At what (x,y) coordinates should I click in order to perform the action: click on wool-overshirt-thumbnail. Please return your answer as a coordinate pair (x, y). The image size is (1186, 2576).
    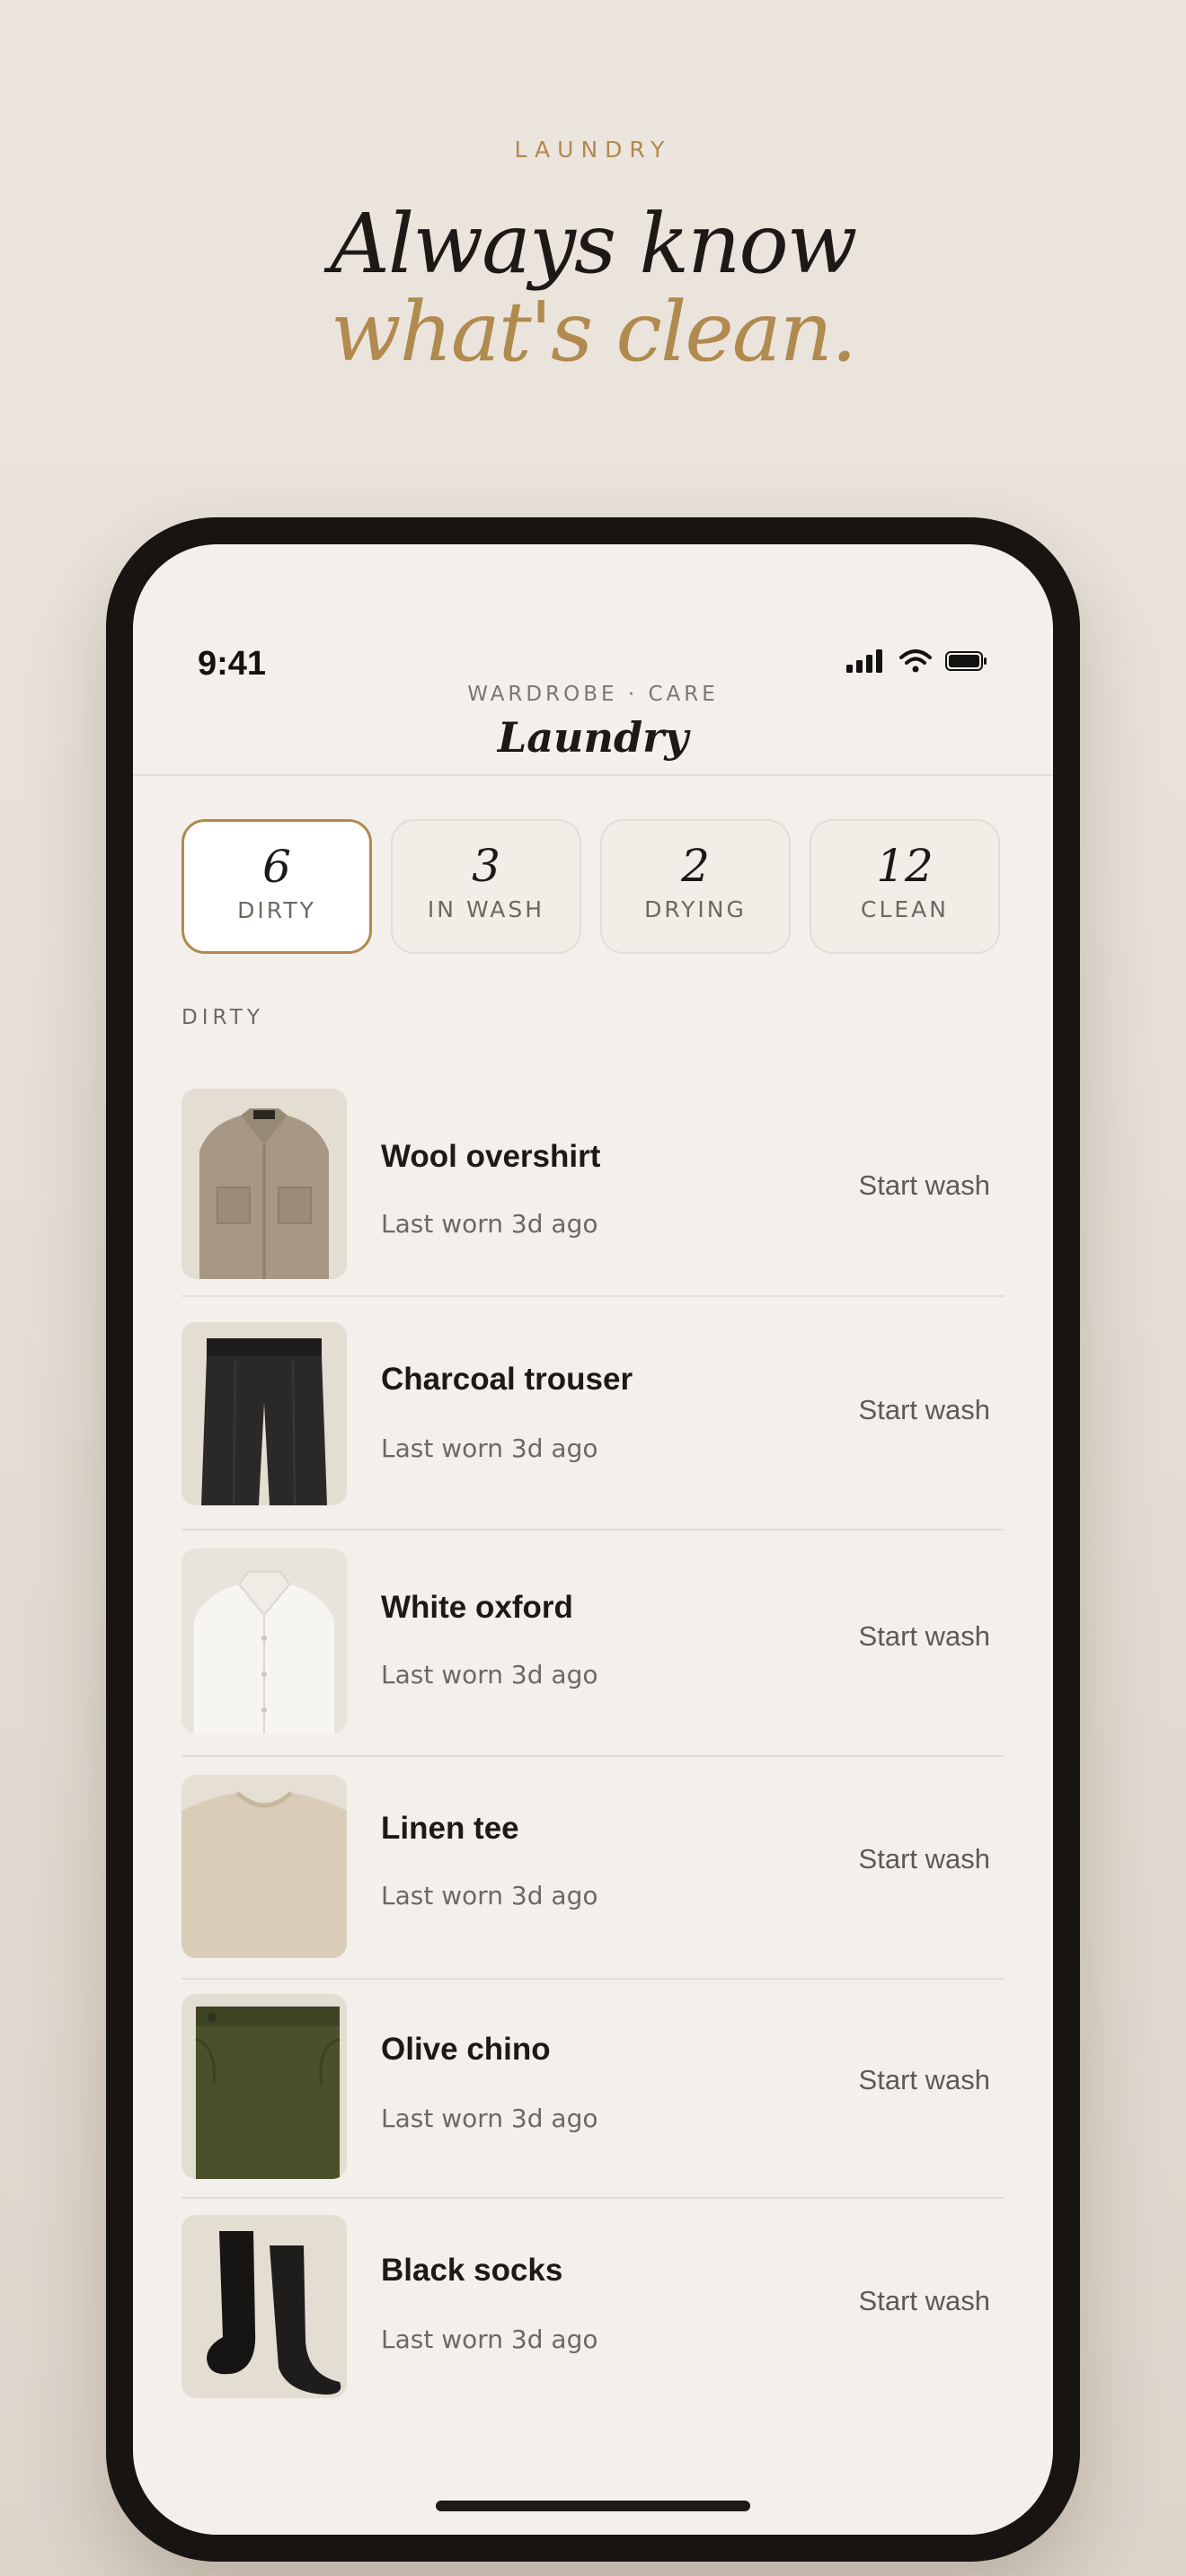
    Looking at the image, I should click on (264, 1184).